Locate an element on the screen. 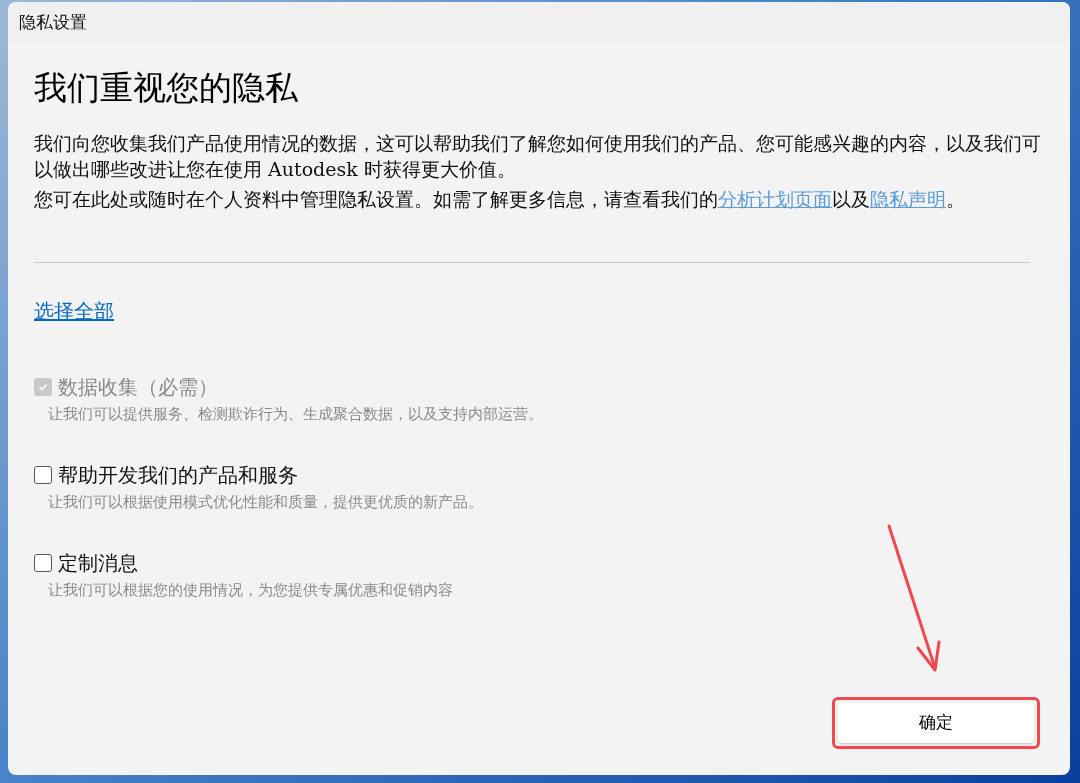 The height and width of the screenshot is (783, 1080). option-description: 让我们可以根据使用模式优化性能和质量，提供更优质的新产品。 is located at coordinates (266, 502).